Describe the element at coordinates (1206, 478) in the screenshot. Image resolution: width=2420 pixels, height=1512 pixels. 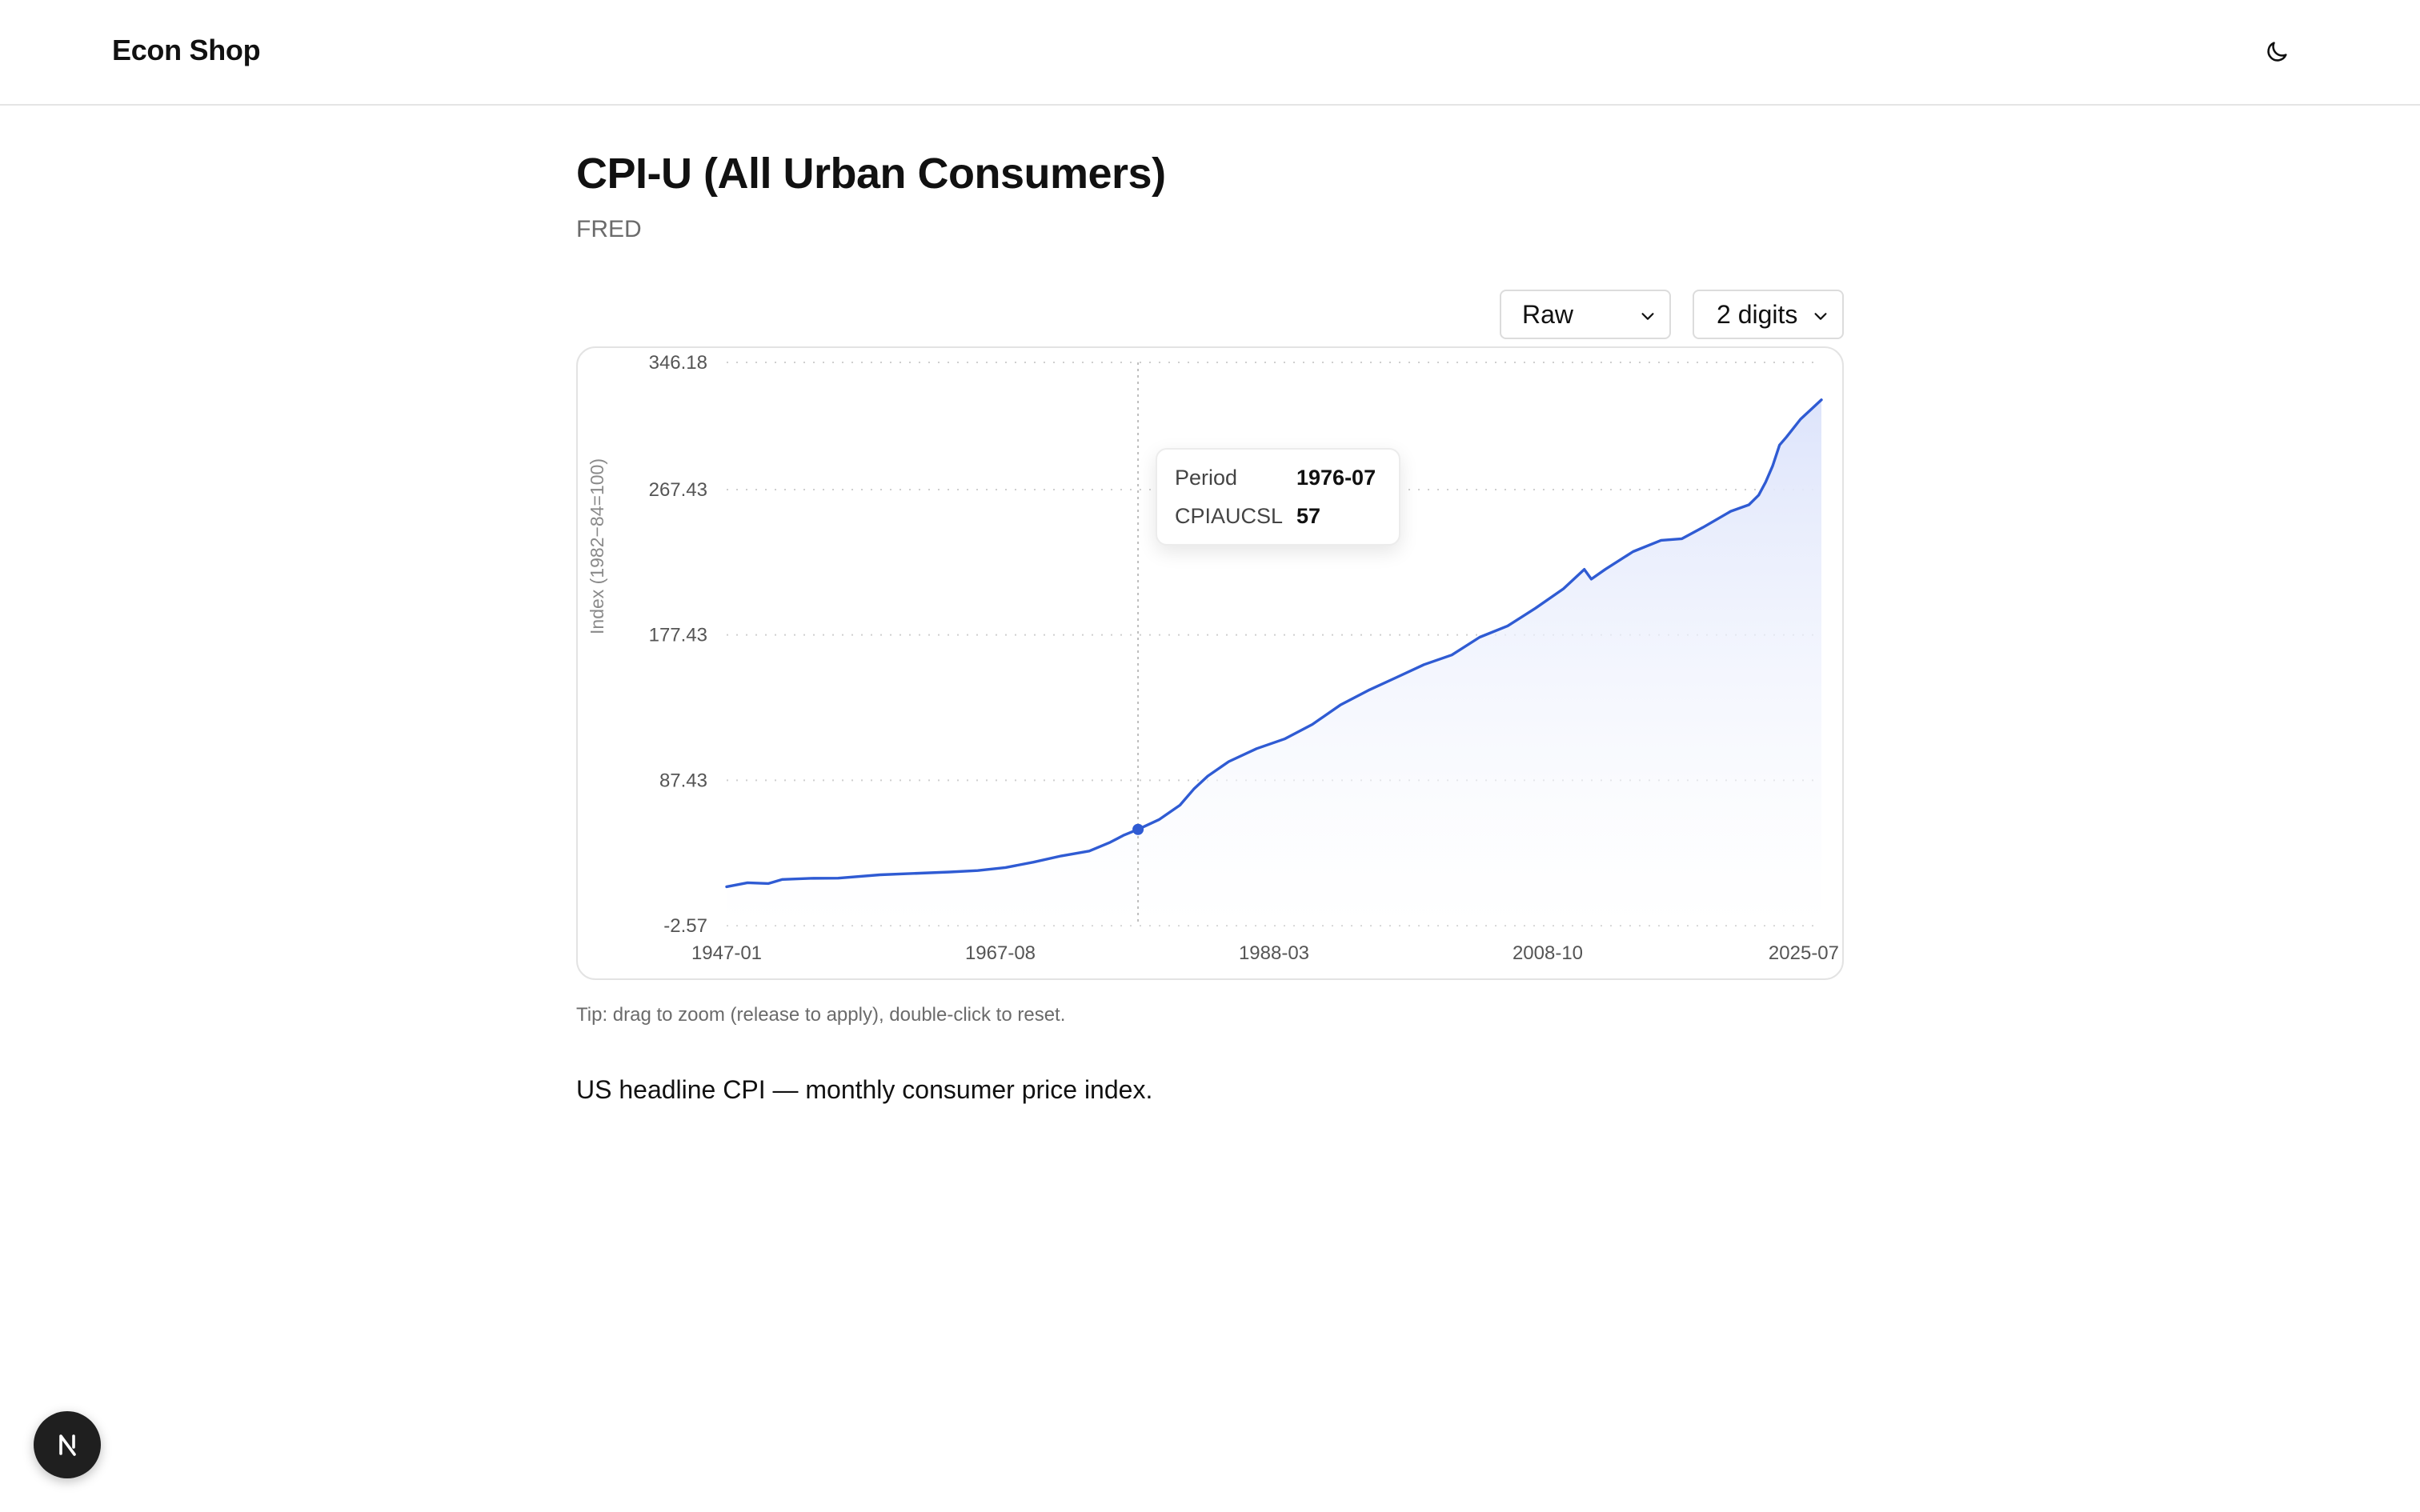
I see `tooltip-period-label: Period` at that location.